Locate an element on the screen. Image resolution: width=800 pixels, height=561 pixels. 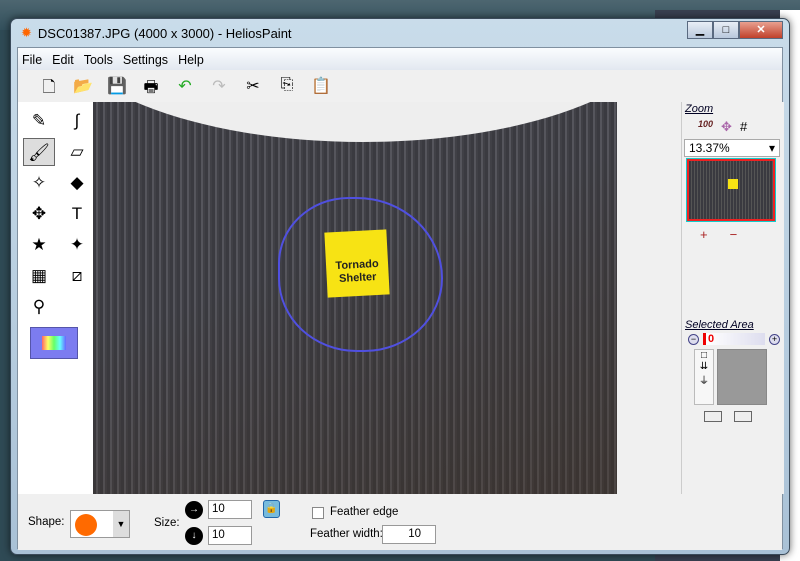
app-icon: ✹ is located at coordinates (26, 32).